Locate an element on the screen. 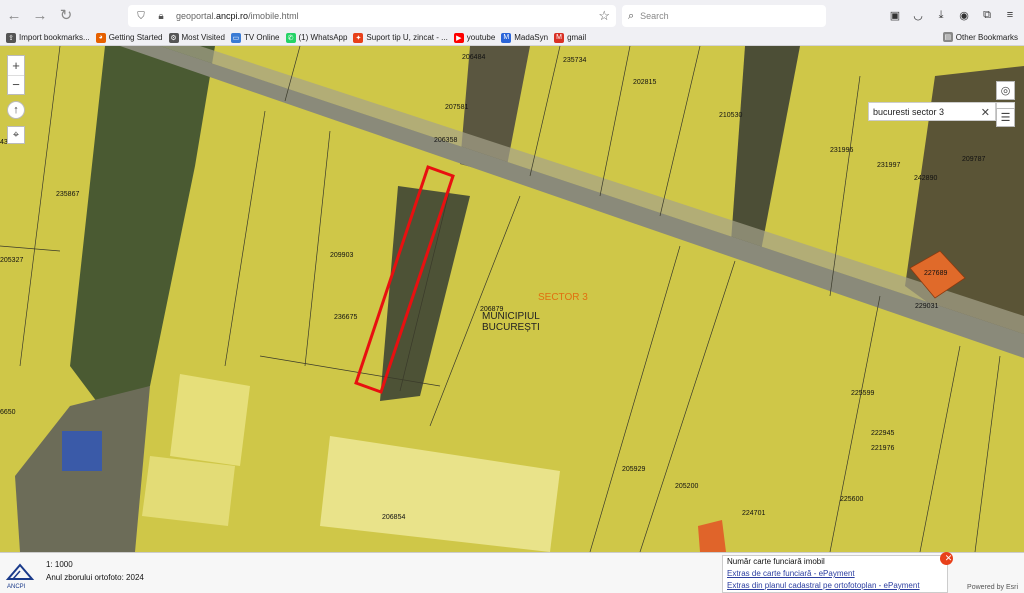  parcel-label: 231997 is located at coordinates (888, 165).